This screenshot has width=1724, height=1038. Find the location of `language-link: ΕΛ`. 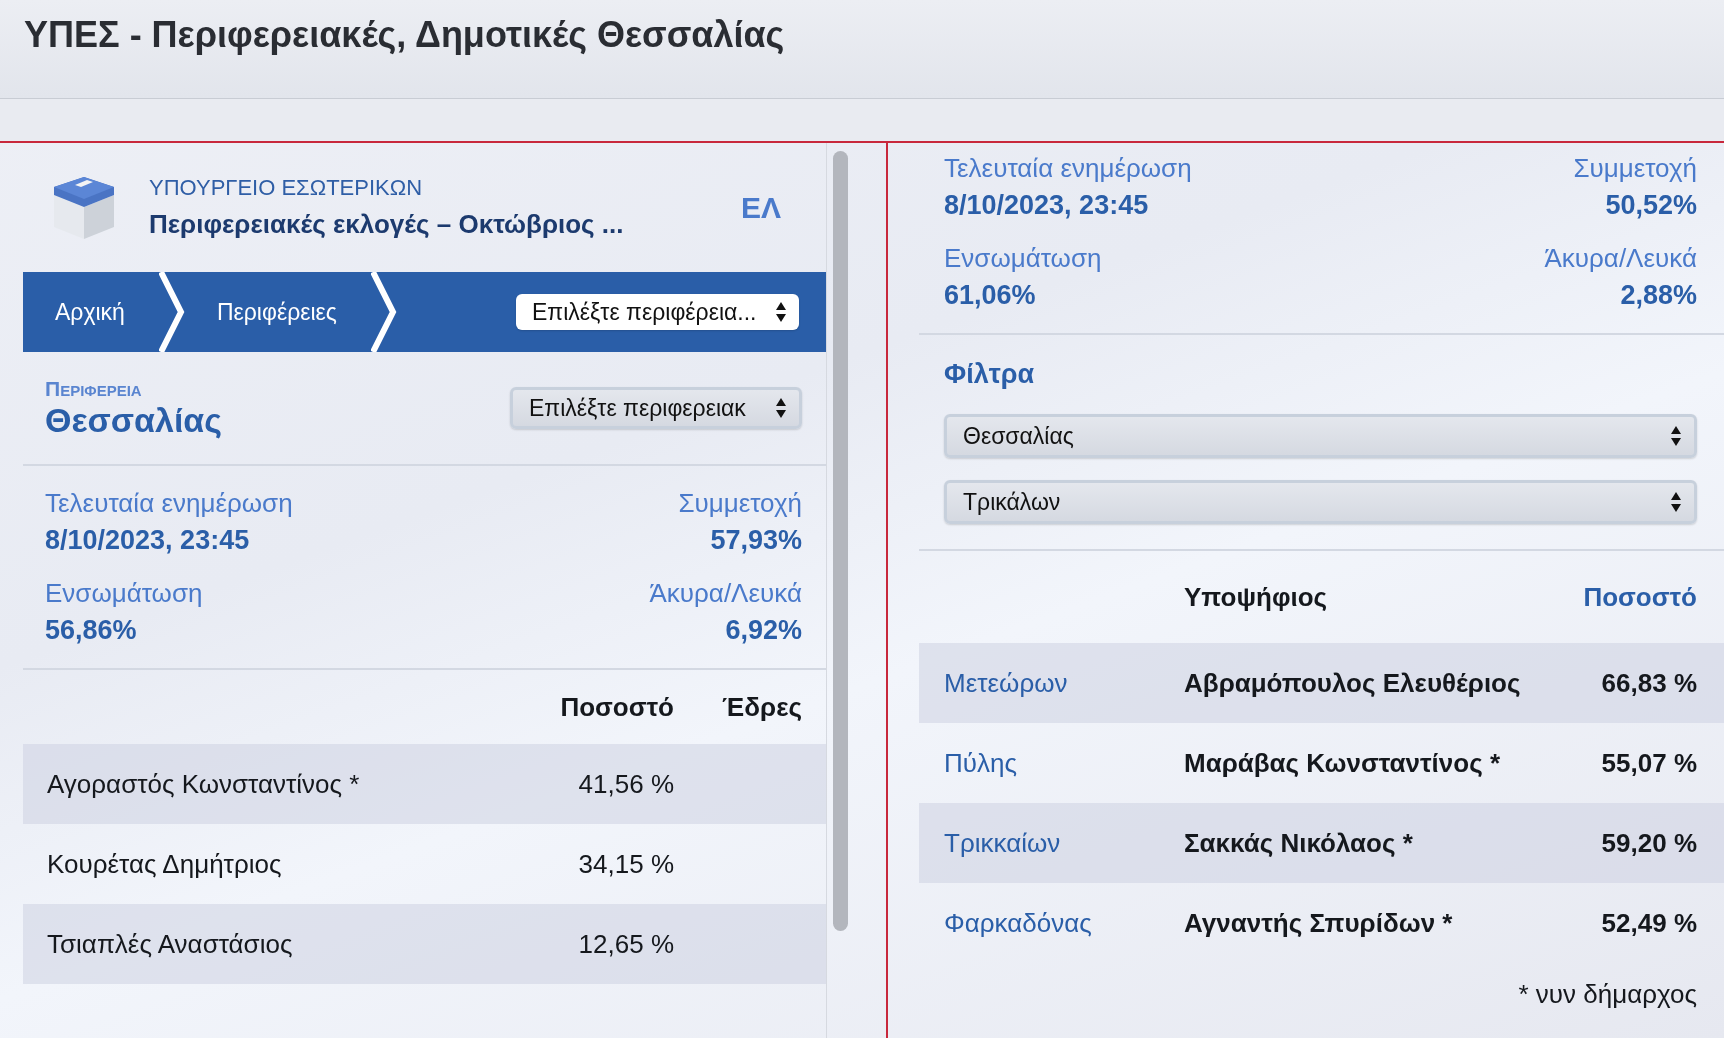

language-link: ΕΛ is located at coordinates (760, 207).